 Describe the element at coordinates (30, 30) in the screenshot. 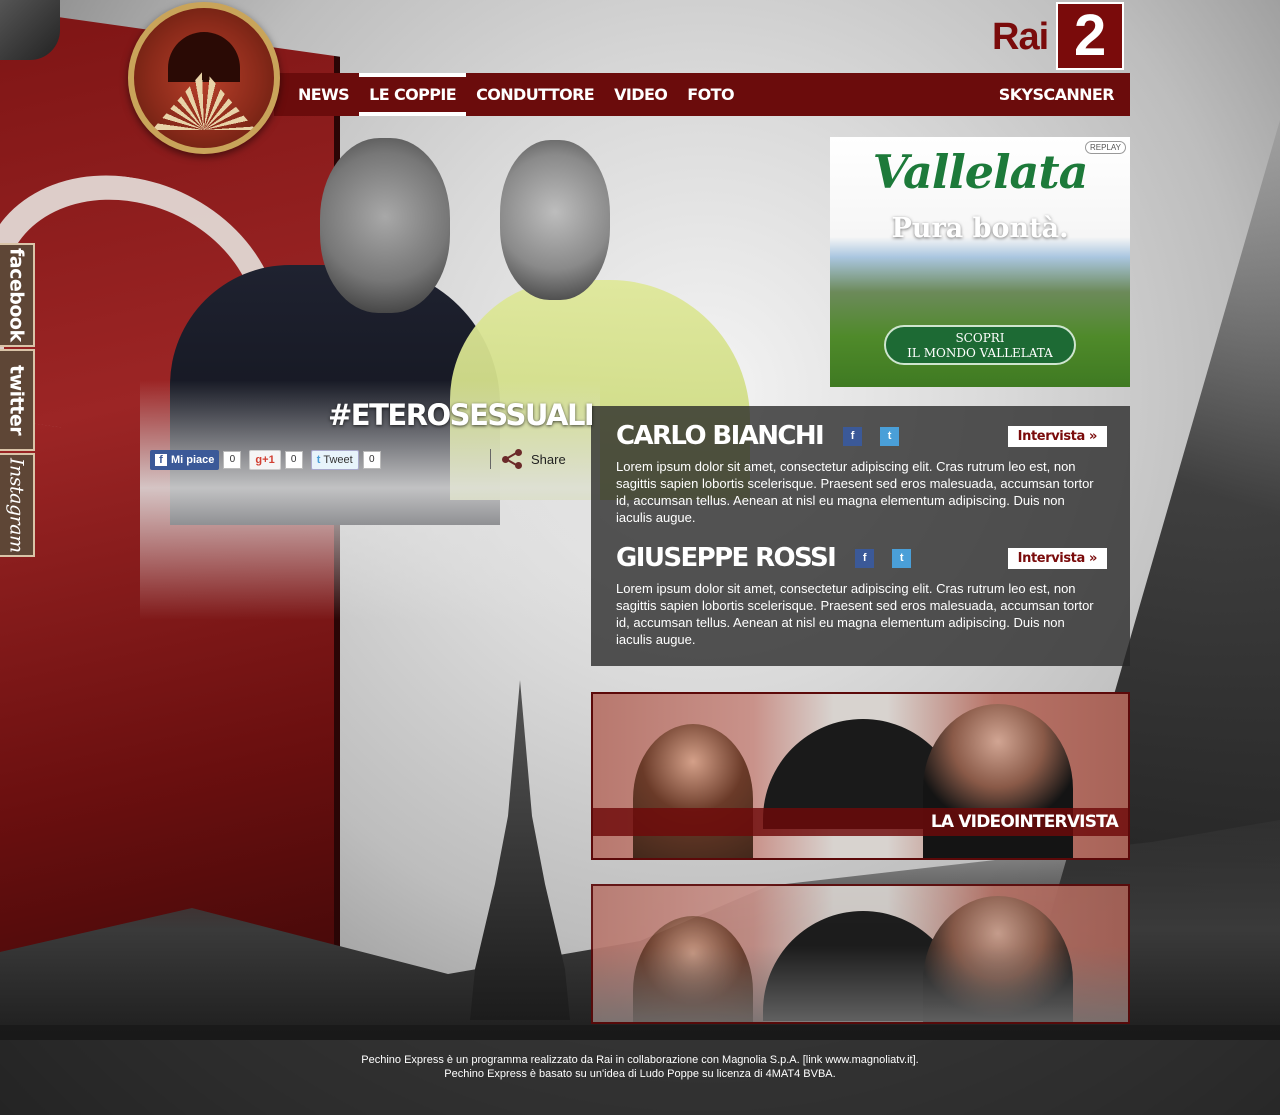

I see `flag-pole` at that location.